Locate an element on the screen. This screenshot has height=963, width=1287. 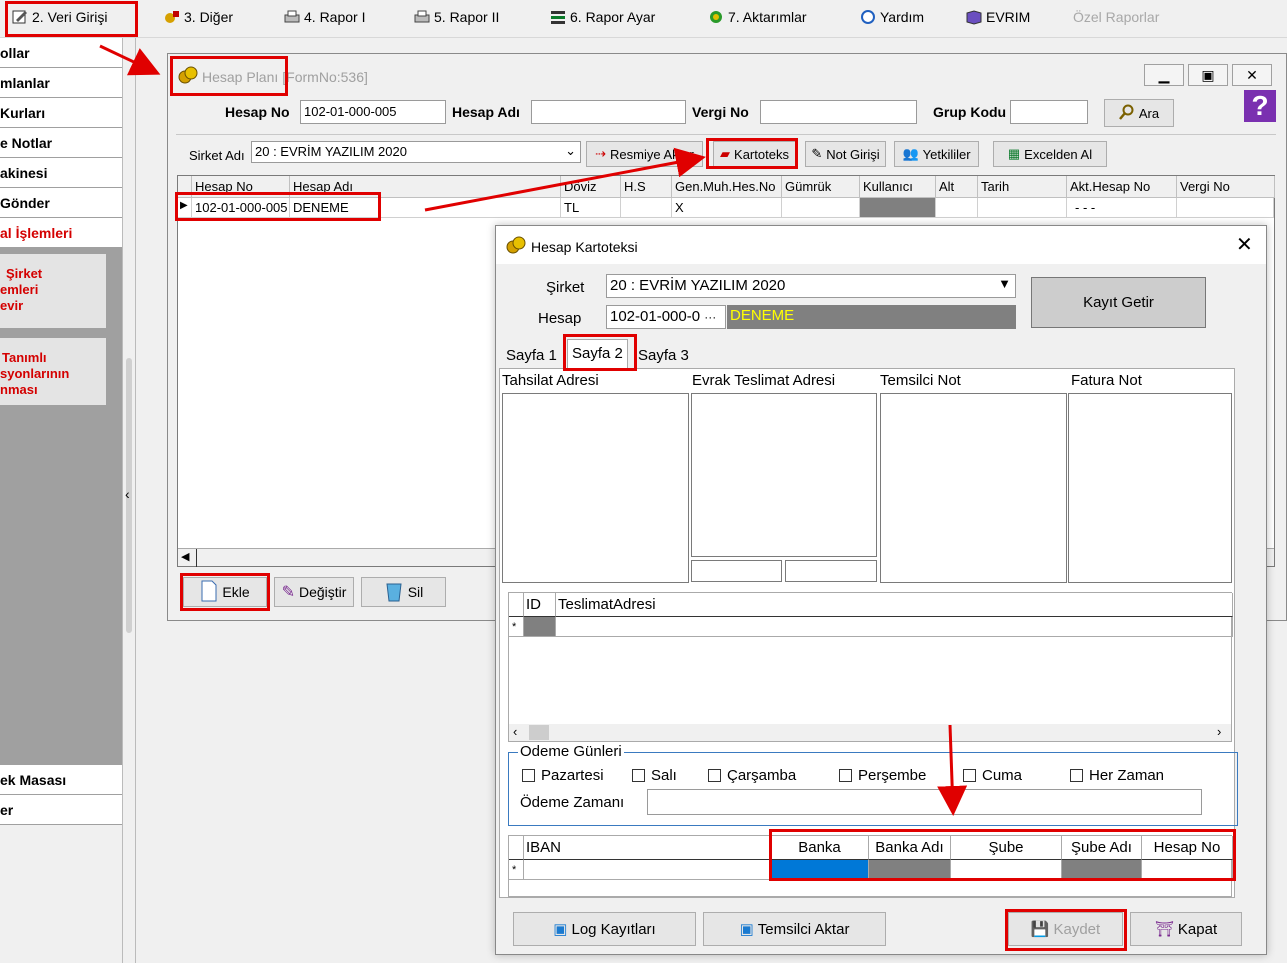
nav-tile-tanimli: Tanımlı syonlarının nması is located at coordinates (53, 371).